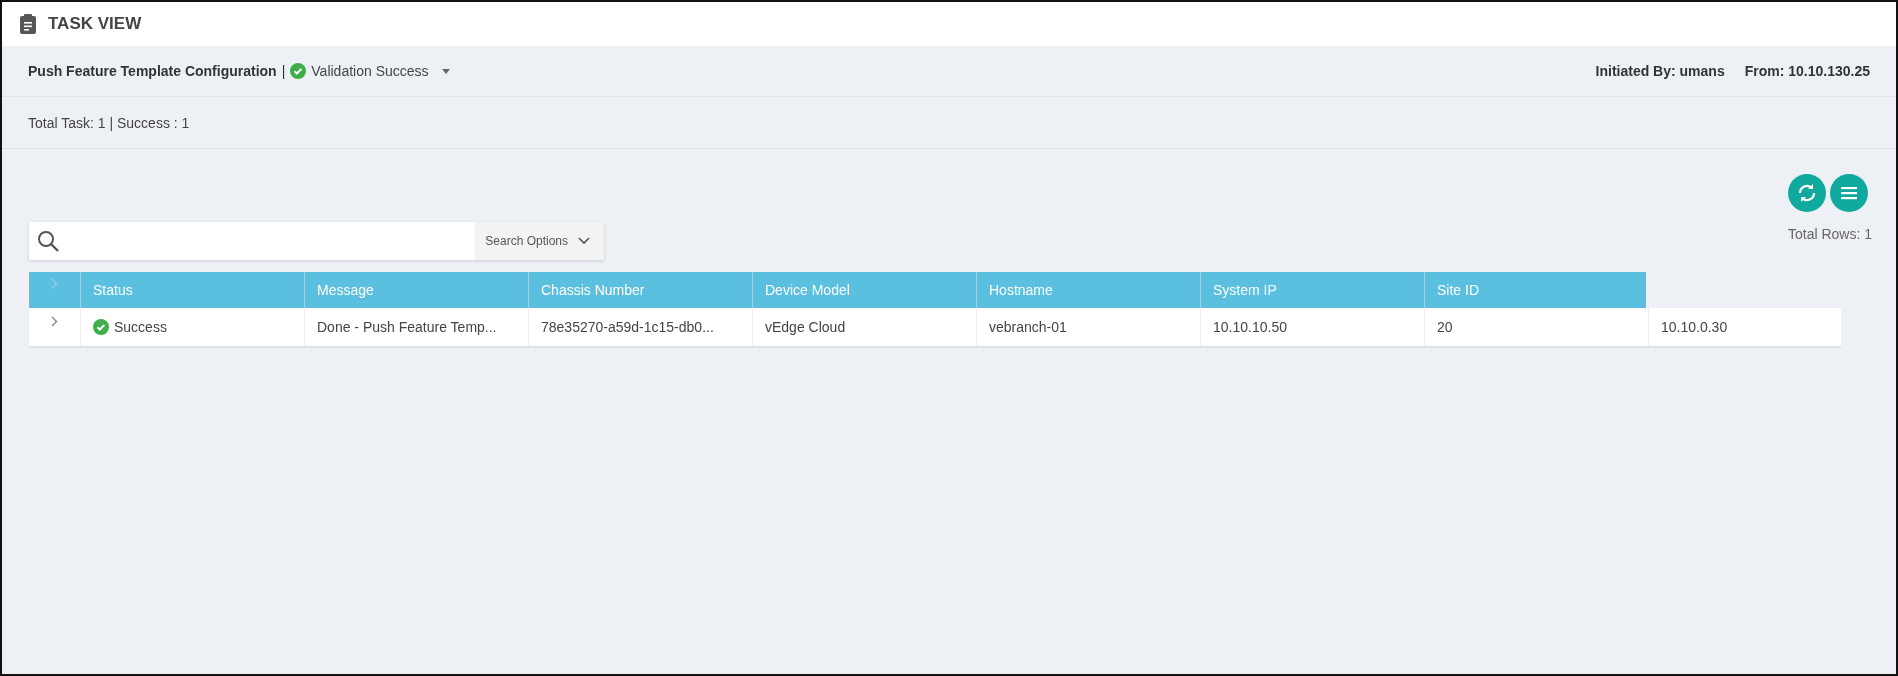  Describe the element at coordinates (48, 241) in the screenshot. I see `search-icon` at that location.